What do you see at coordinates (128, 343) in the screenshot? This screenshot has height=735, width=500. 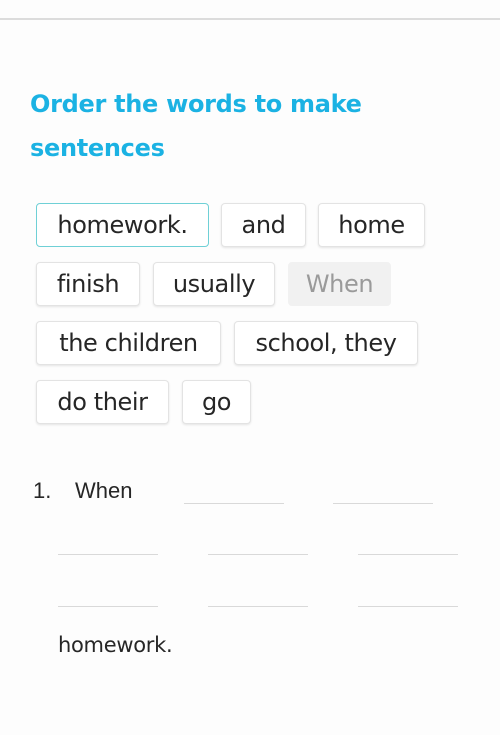 I see `word-chip-the-children: the children` at bounding box center [128, 343].